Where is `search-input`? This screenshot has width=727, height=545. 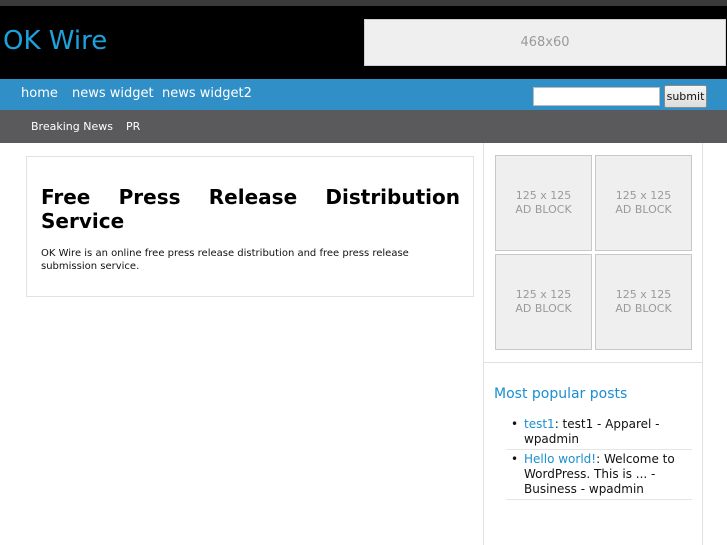 search-input is located at coordinates (596, 96).